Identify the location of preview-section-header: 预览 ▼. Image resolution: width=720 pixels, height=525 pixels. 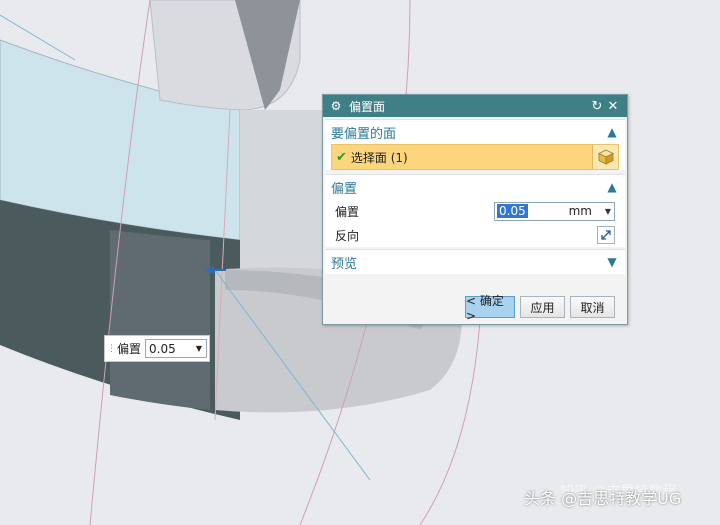
(475, 262).